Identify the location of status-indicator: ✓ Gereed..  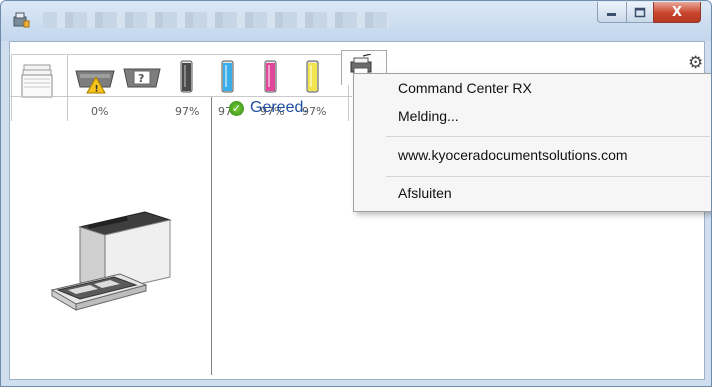
(268, 108).